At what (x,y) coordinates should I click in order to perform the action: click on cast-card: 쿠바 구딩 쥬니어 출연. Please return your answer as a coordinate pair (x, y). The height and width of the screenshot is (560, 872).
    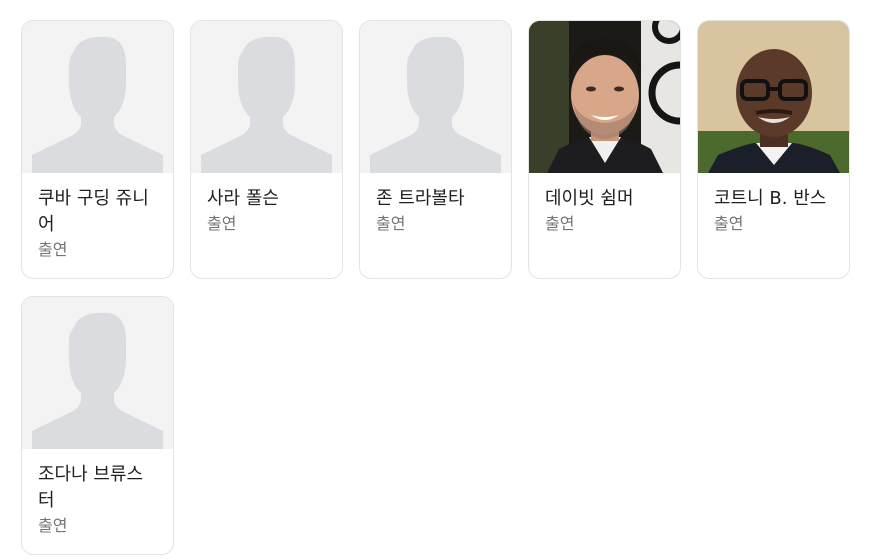
    Looking at the image, I should click on (97, 149).